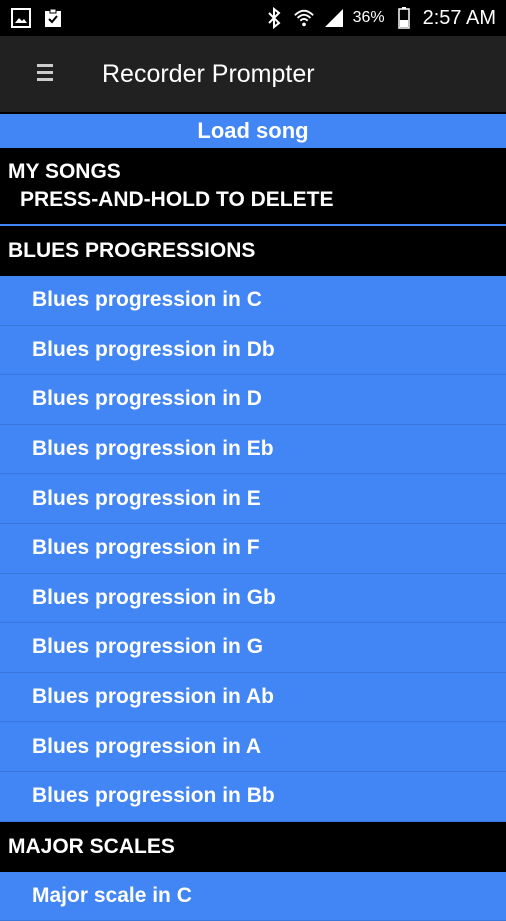 This screenshot has height=921, width=506. What do you see at coordinates (253, 846) in the screenshot?
I see `major-scales-header: MAJOR SCALES` at bounding box center [253, 846].